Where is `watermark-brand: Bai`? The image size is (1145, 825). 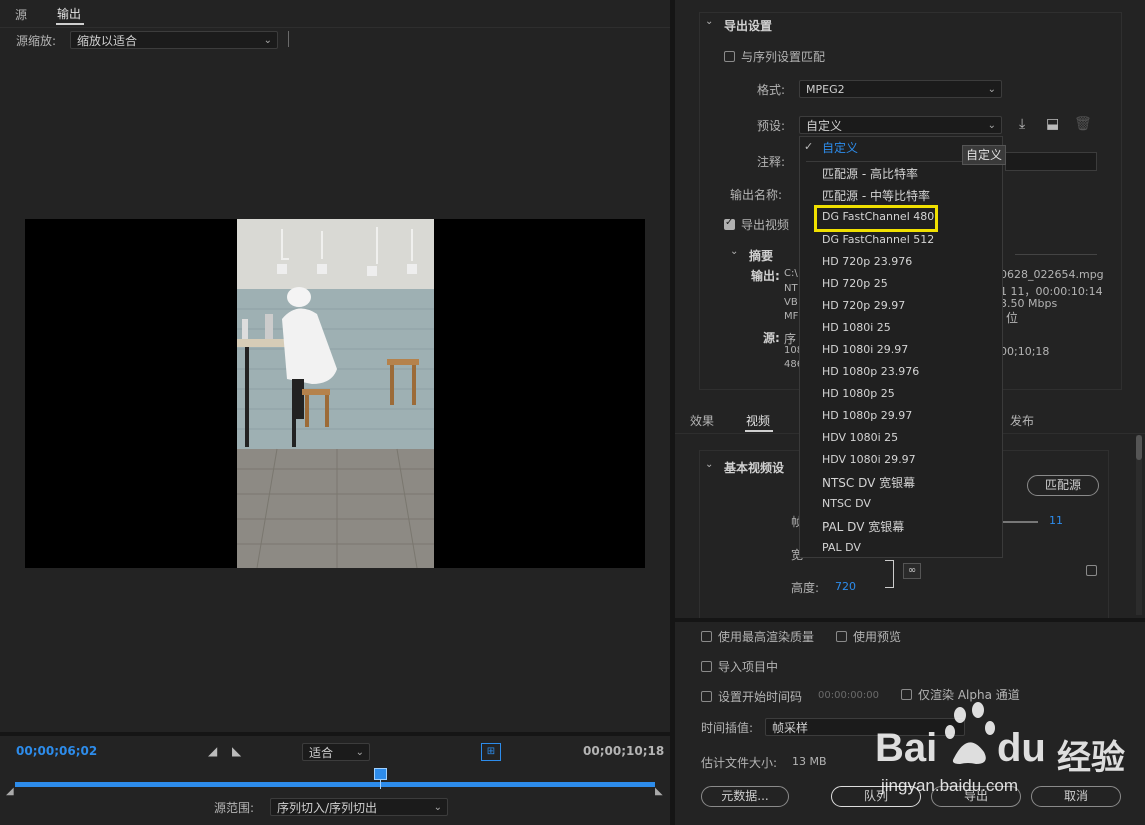
watermark-brand: Bai is located at coordinates (906, 748).